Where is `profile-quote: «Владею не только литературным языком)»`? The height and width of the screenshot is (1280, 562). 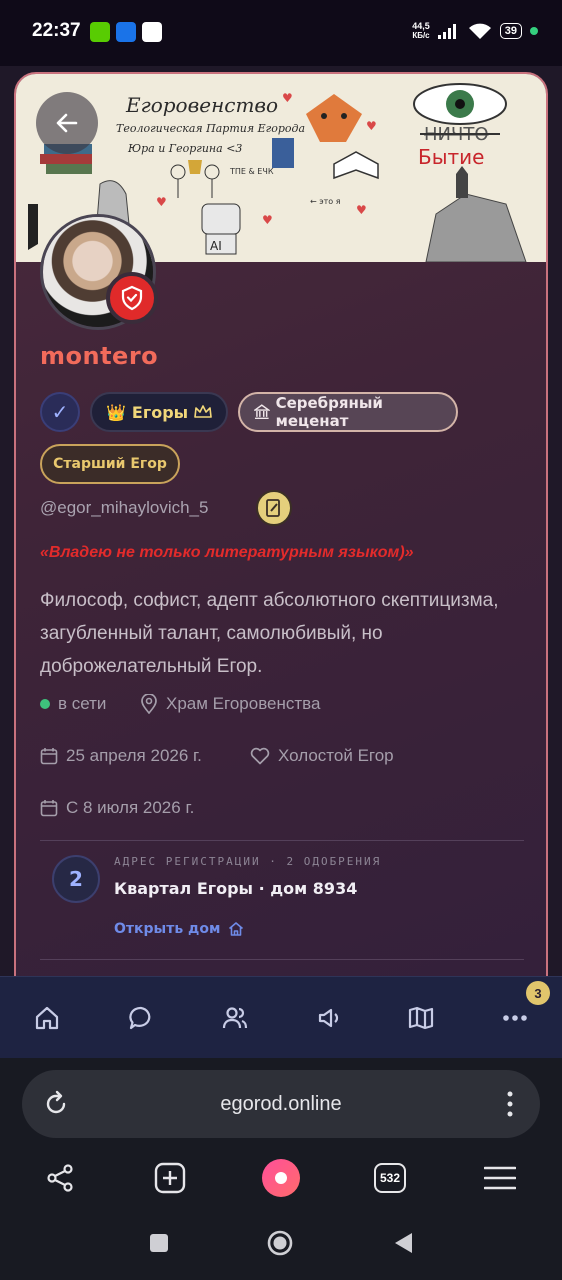
profile-quote: «Владею не только литературным языком)» is located at coordinates (227, 552).